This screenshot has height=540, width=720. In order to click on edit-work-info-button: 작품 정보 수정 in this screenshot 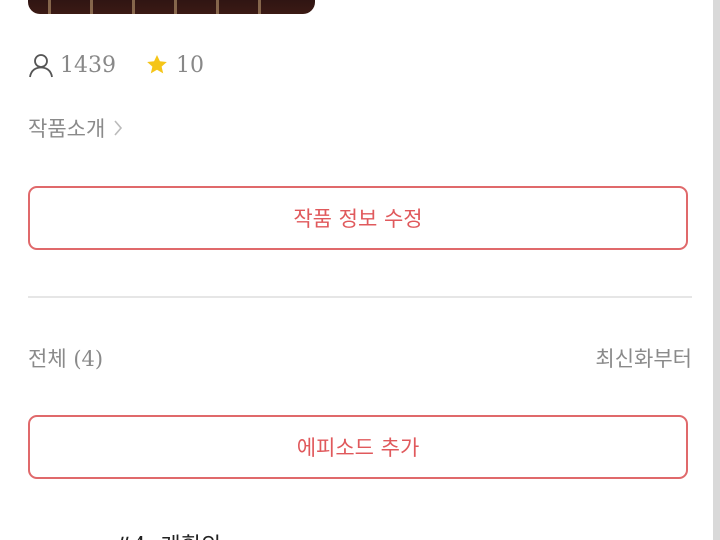, I will do `click(358, 218)`.